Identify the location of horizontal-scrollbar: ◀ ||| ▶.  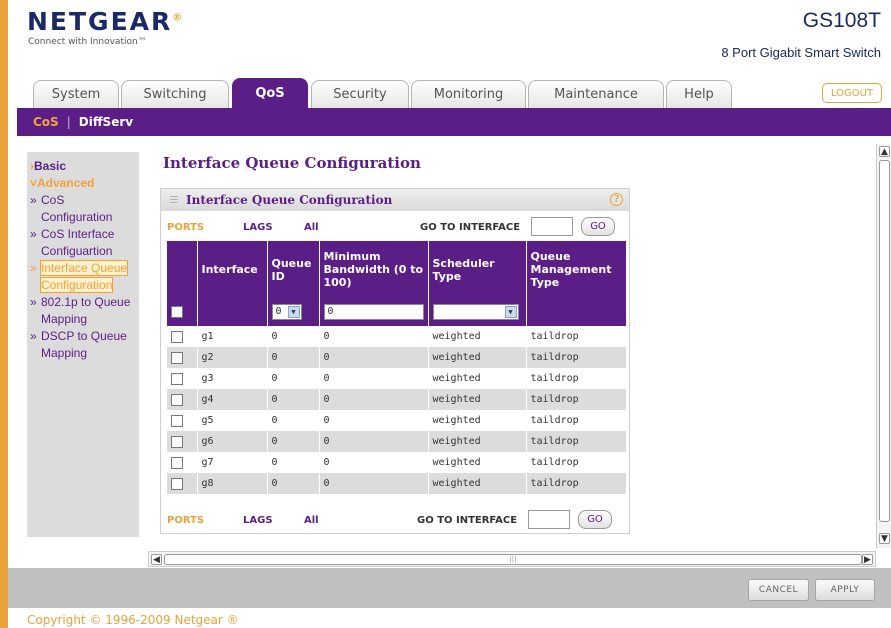
(512, 559).